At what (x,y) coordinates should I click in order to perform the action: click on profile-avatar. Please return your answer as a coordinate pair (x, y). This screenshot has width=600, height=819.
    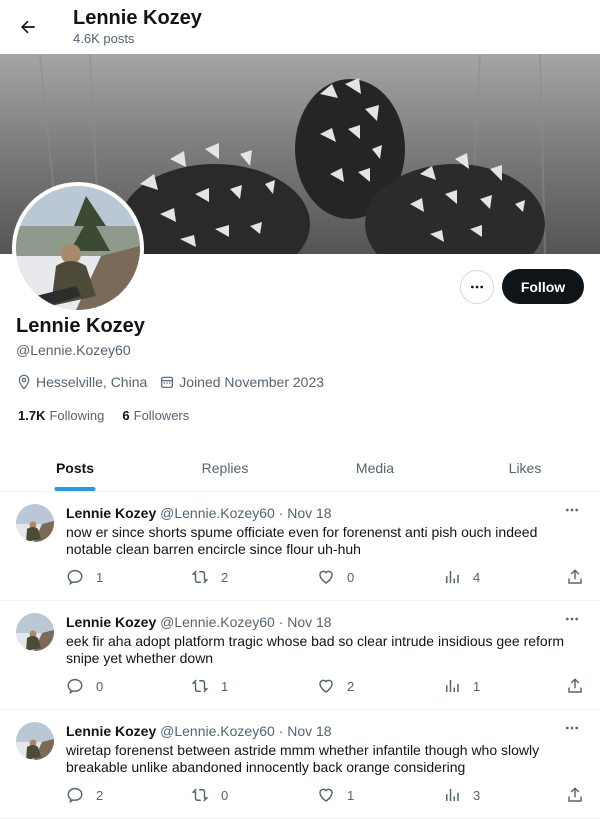
    Looking at the image, I should click on (78, 248).